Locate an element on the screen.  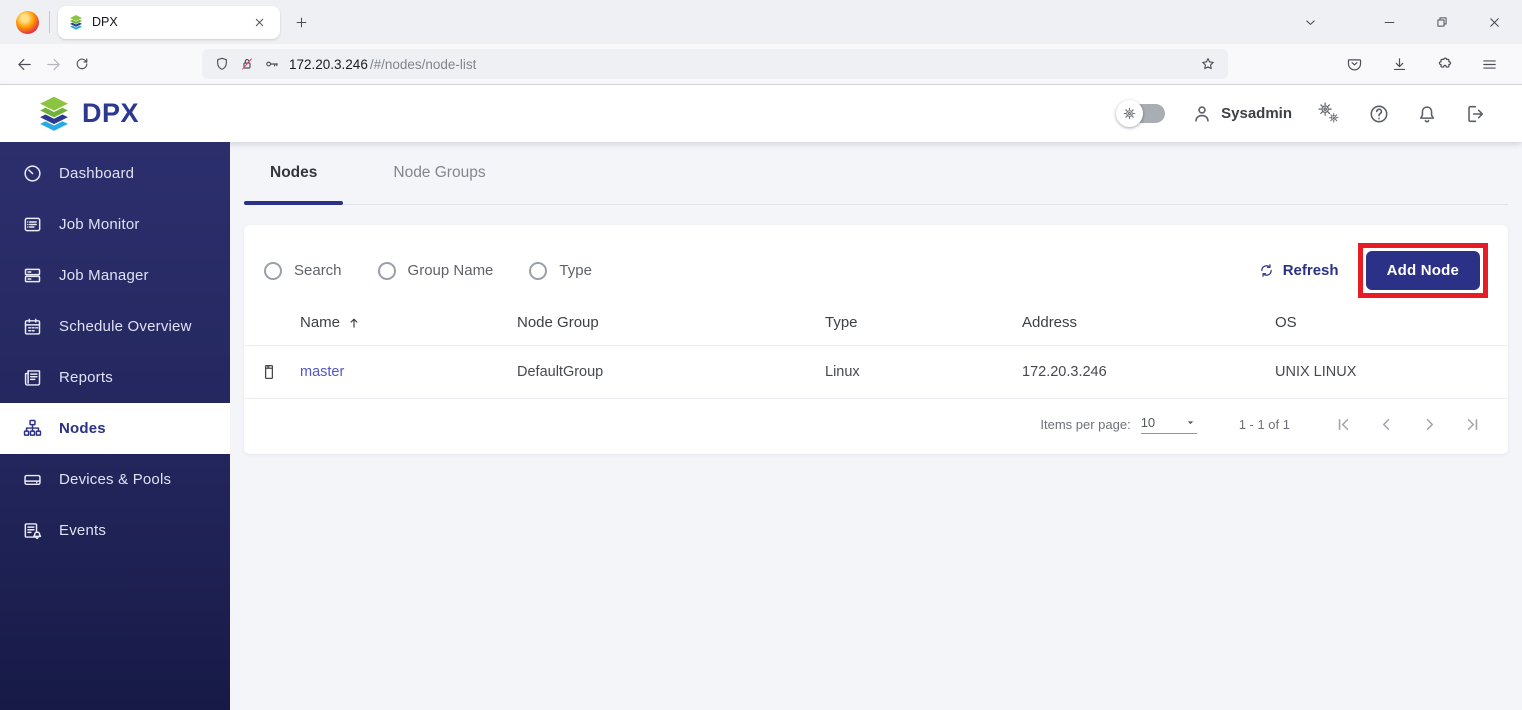
node-group-cell: DefaultGroup is located at coordinates (671, 372).